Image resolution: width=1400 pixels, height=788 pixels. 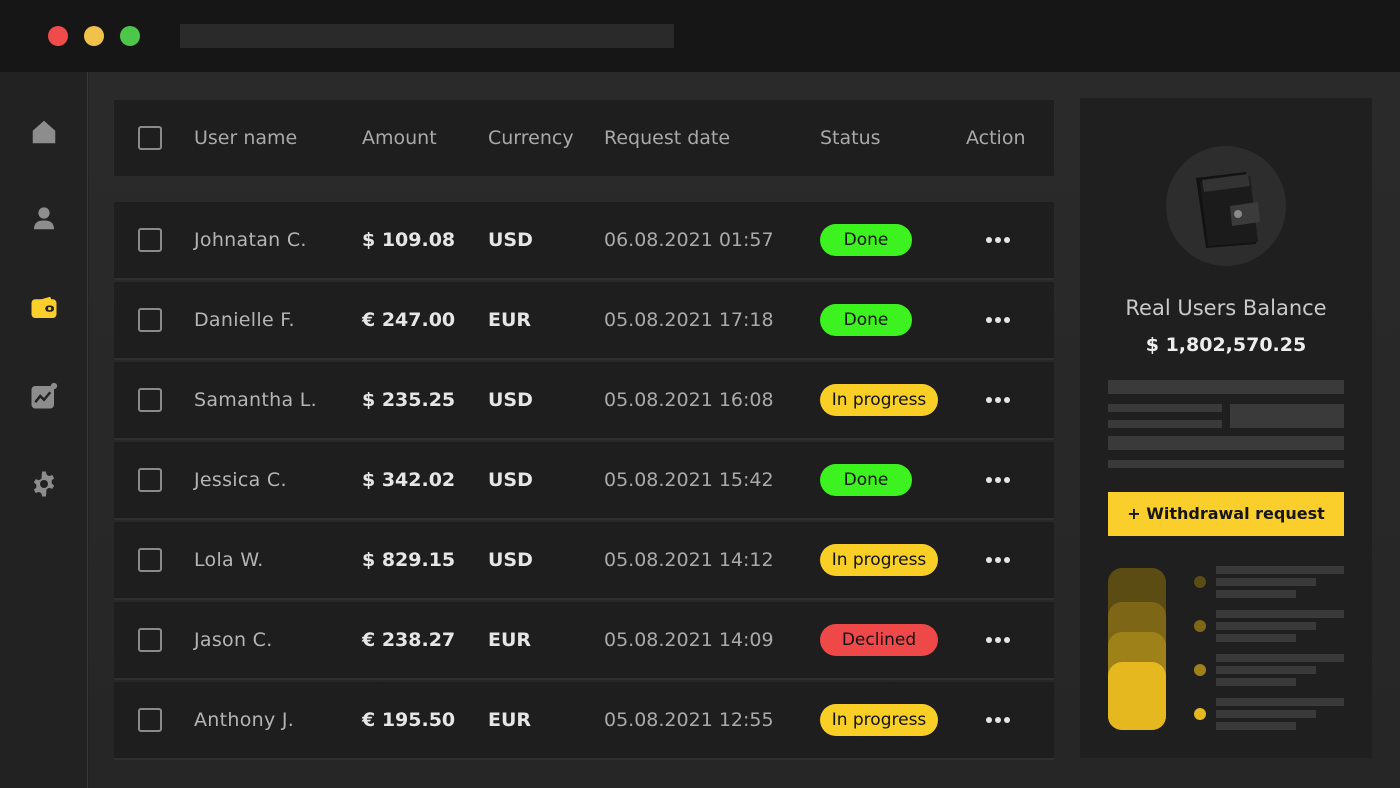 What do you see at coordinates (245, 138) in the screenshot?
I see `column-header-user-name: User name` at bounding box center [245, 138].